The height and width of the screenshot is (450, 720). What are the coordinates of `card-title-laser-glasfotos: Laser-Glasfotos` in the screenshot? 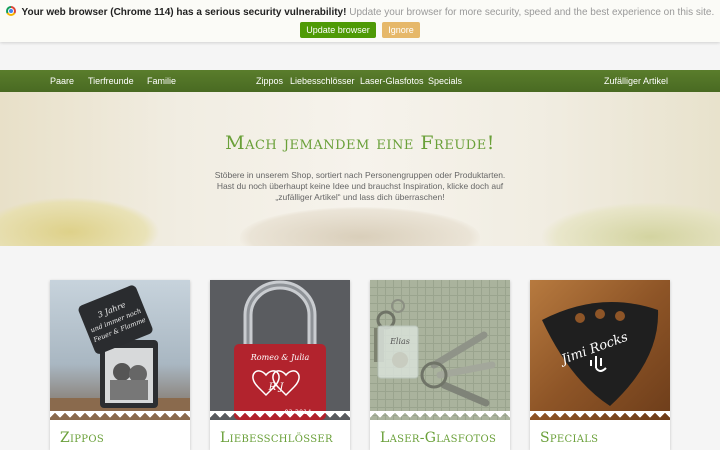 It's located at (438, 438).